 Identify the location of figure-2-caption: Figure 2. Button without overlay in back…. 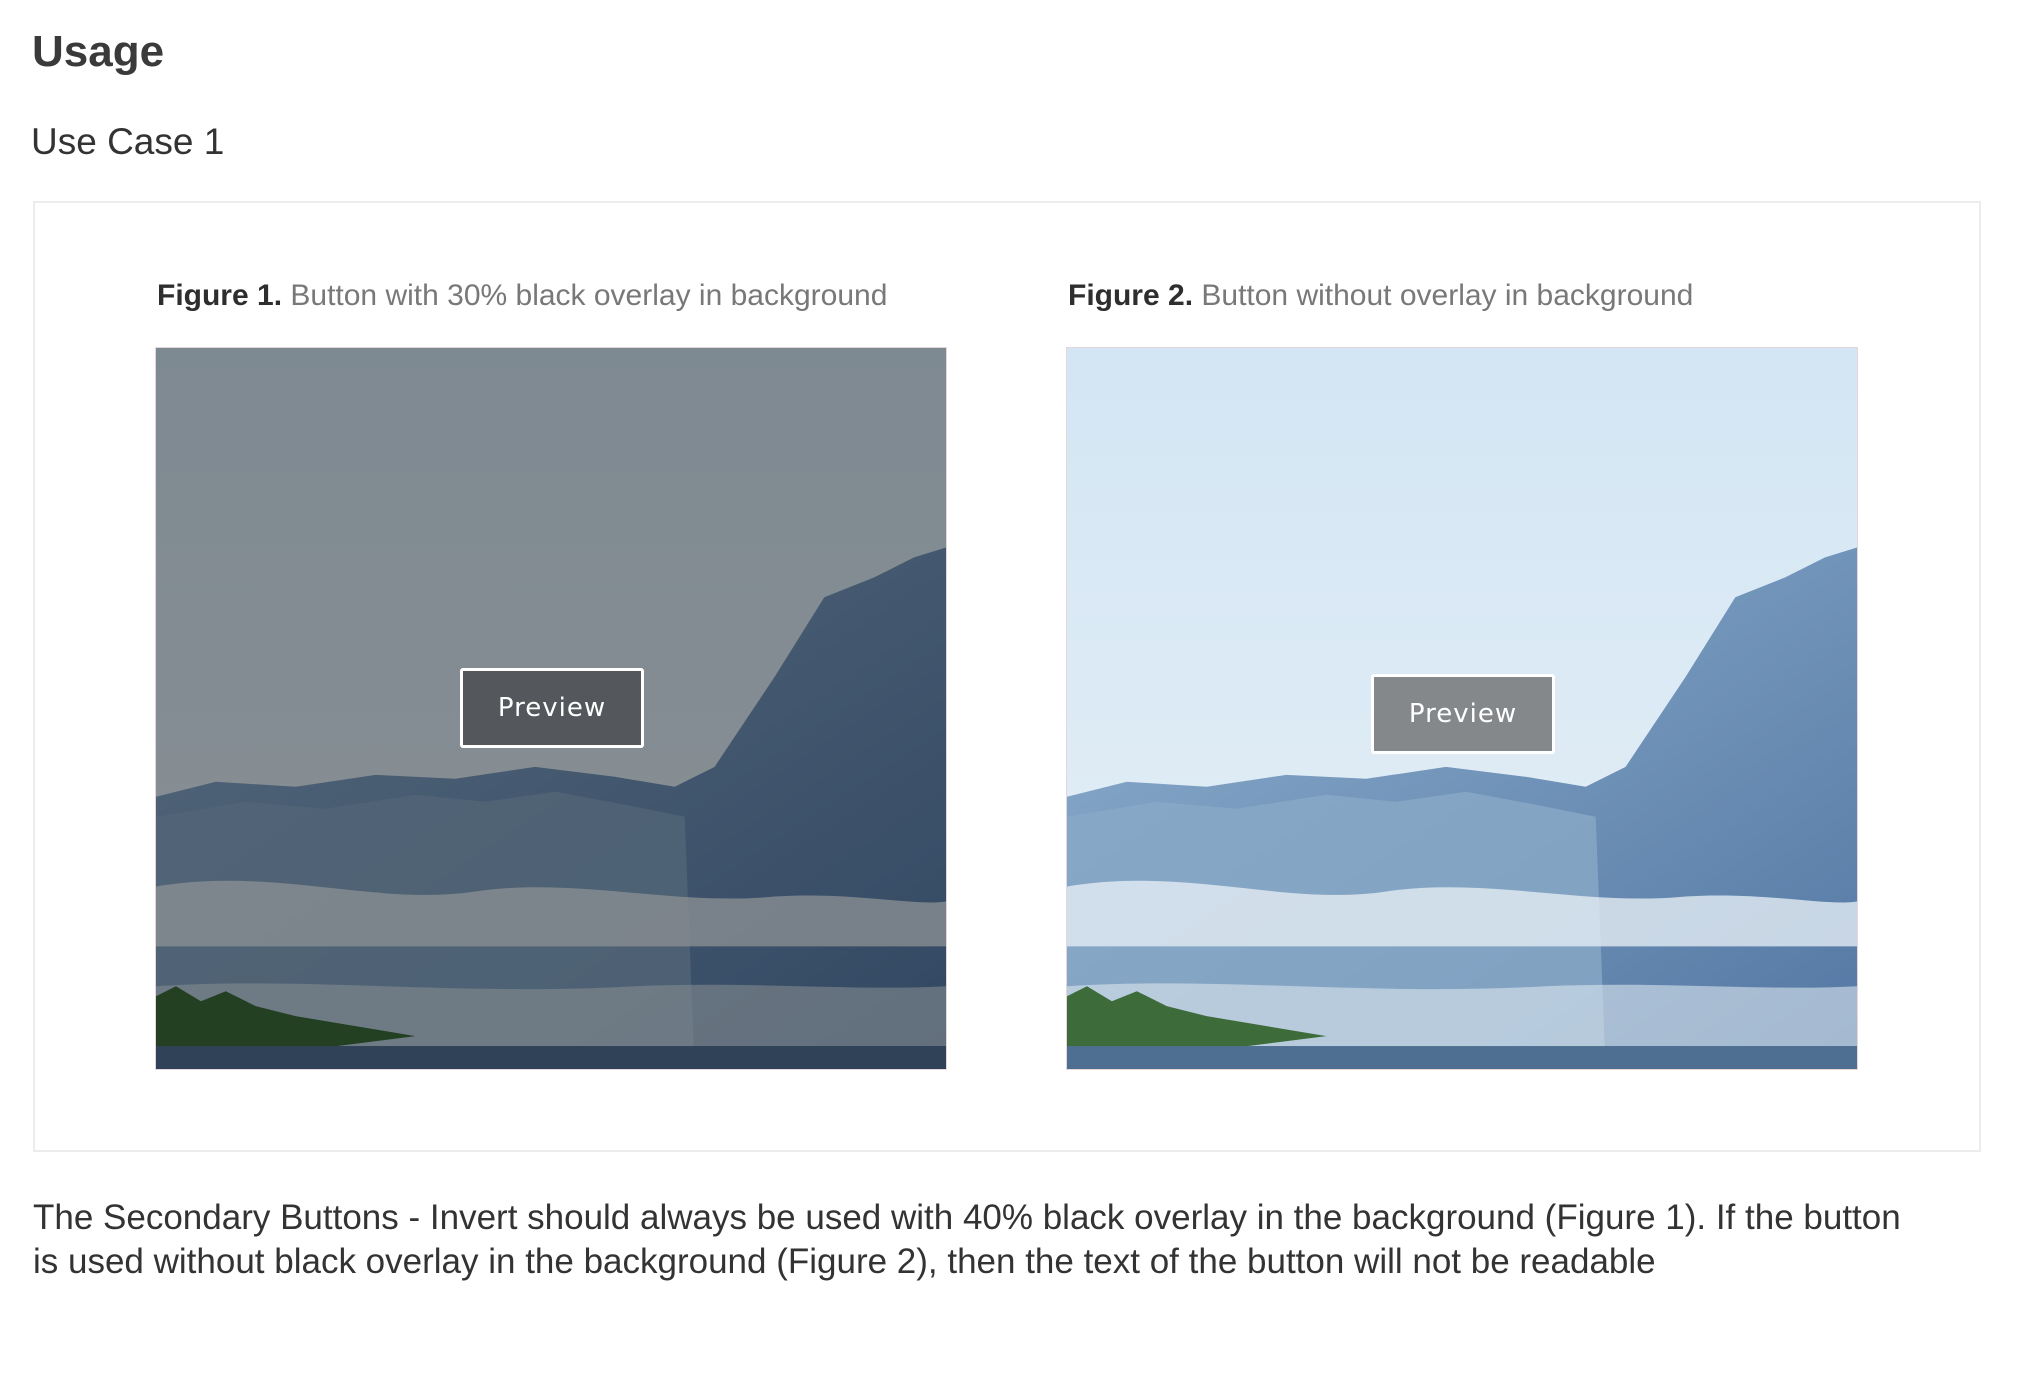
(1380, 296).